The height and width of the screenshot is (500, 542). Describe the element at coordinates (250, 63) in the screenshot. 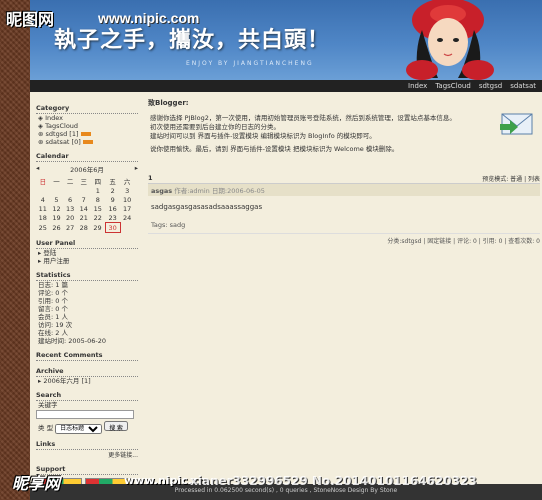

I see `banner-subtitle: ENJOY BY JIANGTIANCHENG` at that location.